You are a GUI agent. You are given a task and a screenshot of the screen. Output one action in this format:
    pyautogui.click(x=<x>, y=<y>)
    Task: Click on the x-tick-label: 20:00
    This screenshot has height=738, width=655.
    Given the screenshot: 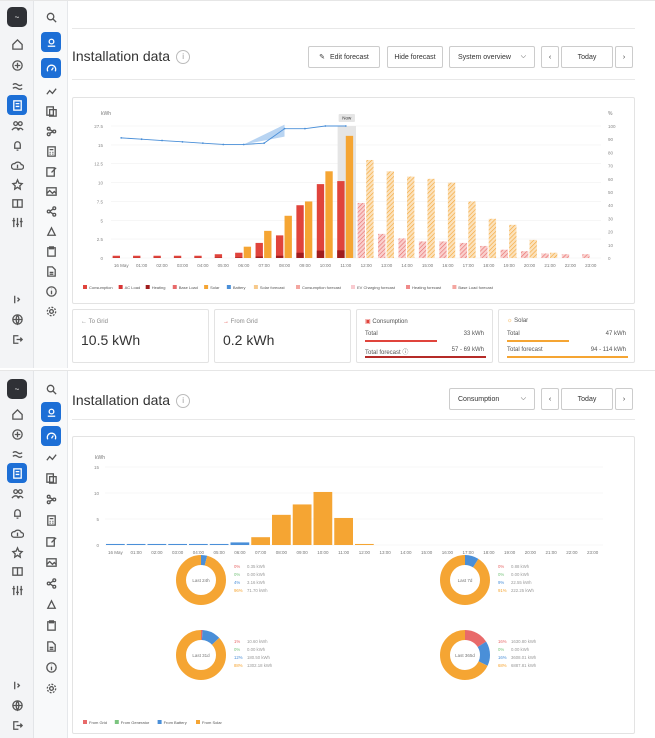 What is the action you would take?
    pyautogui.click(x=531, y=552)
    